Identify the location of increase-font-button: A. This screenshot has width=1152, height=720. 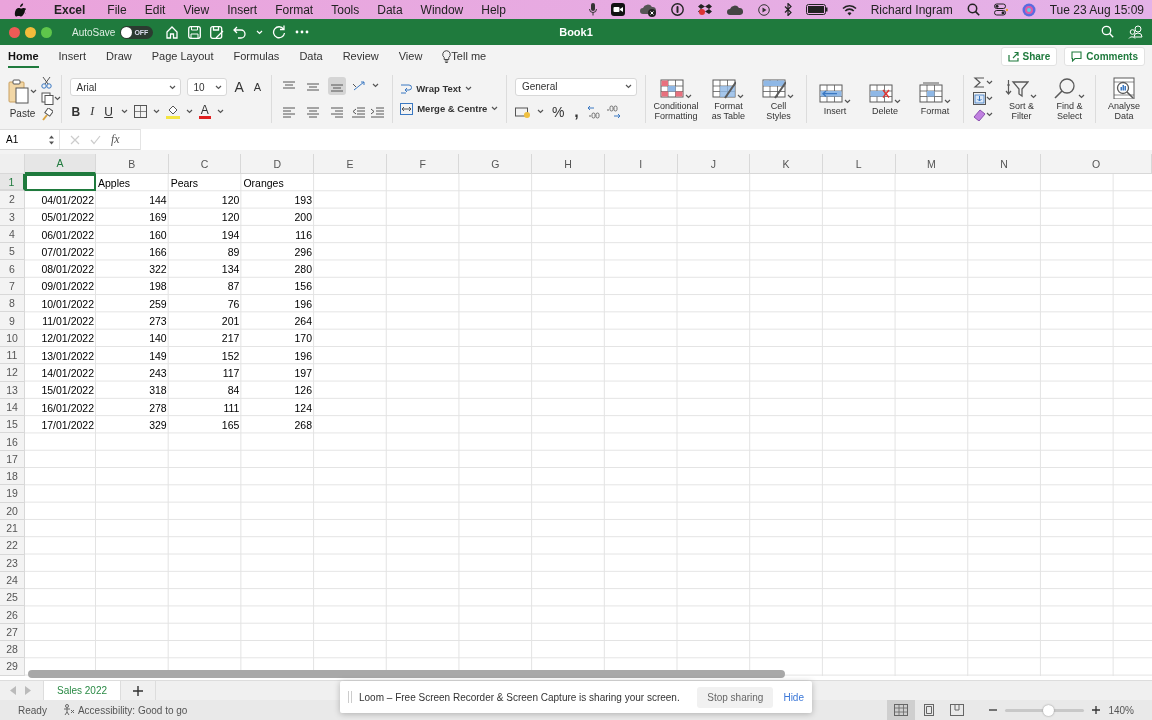
(239, 87).